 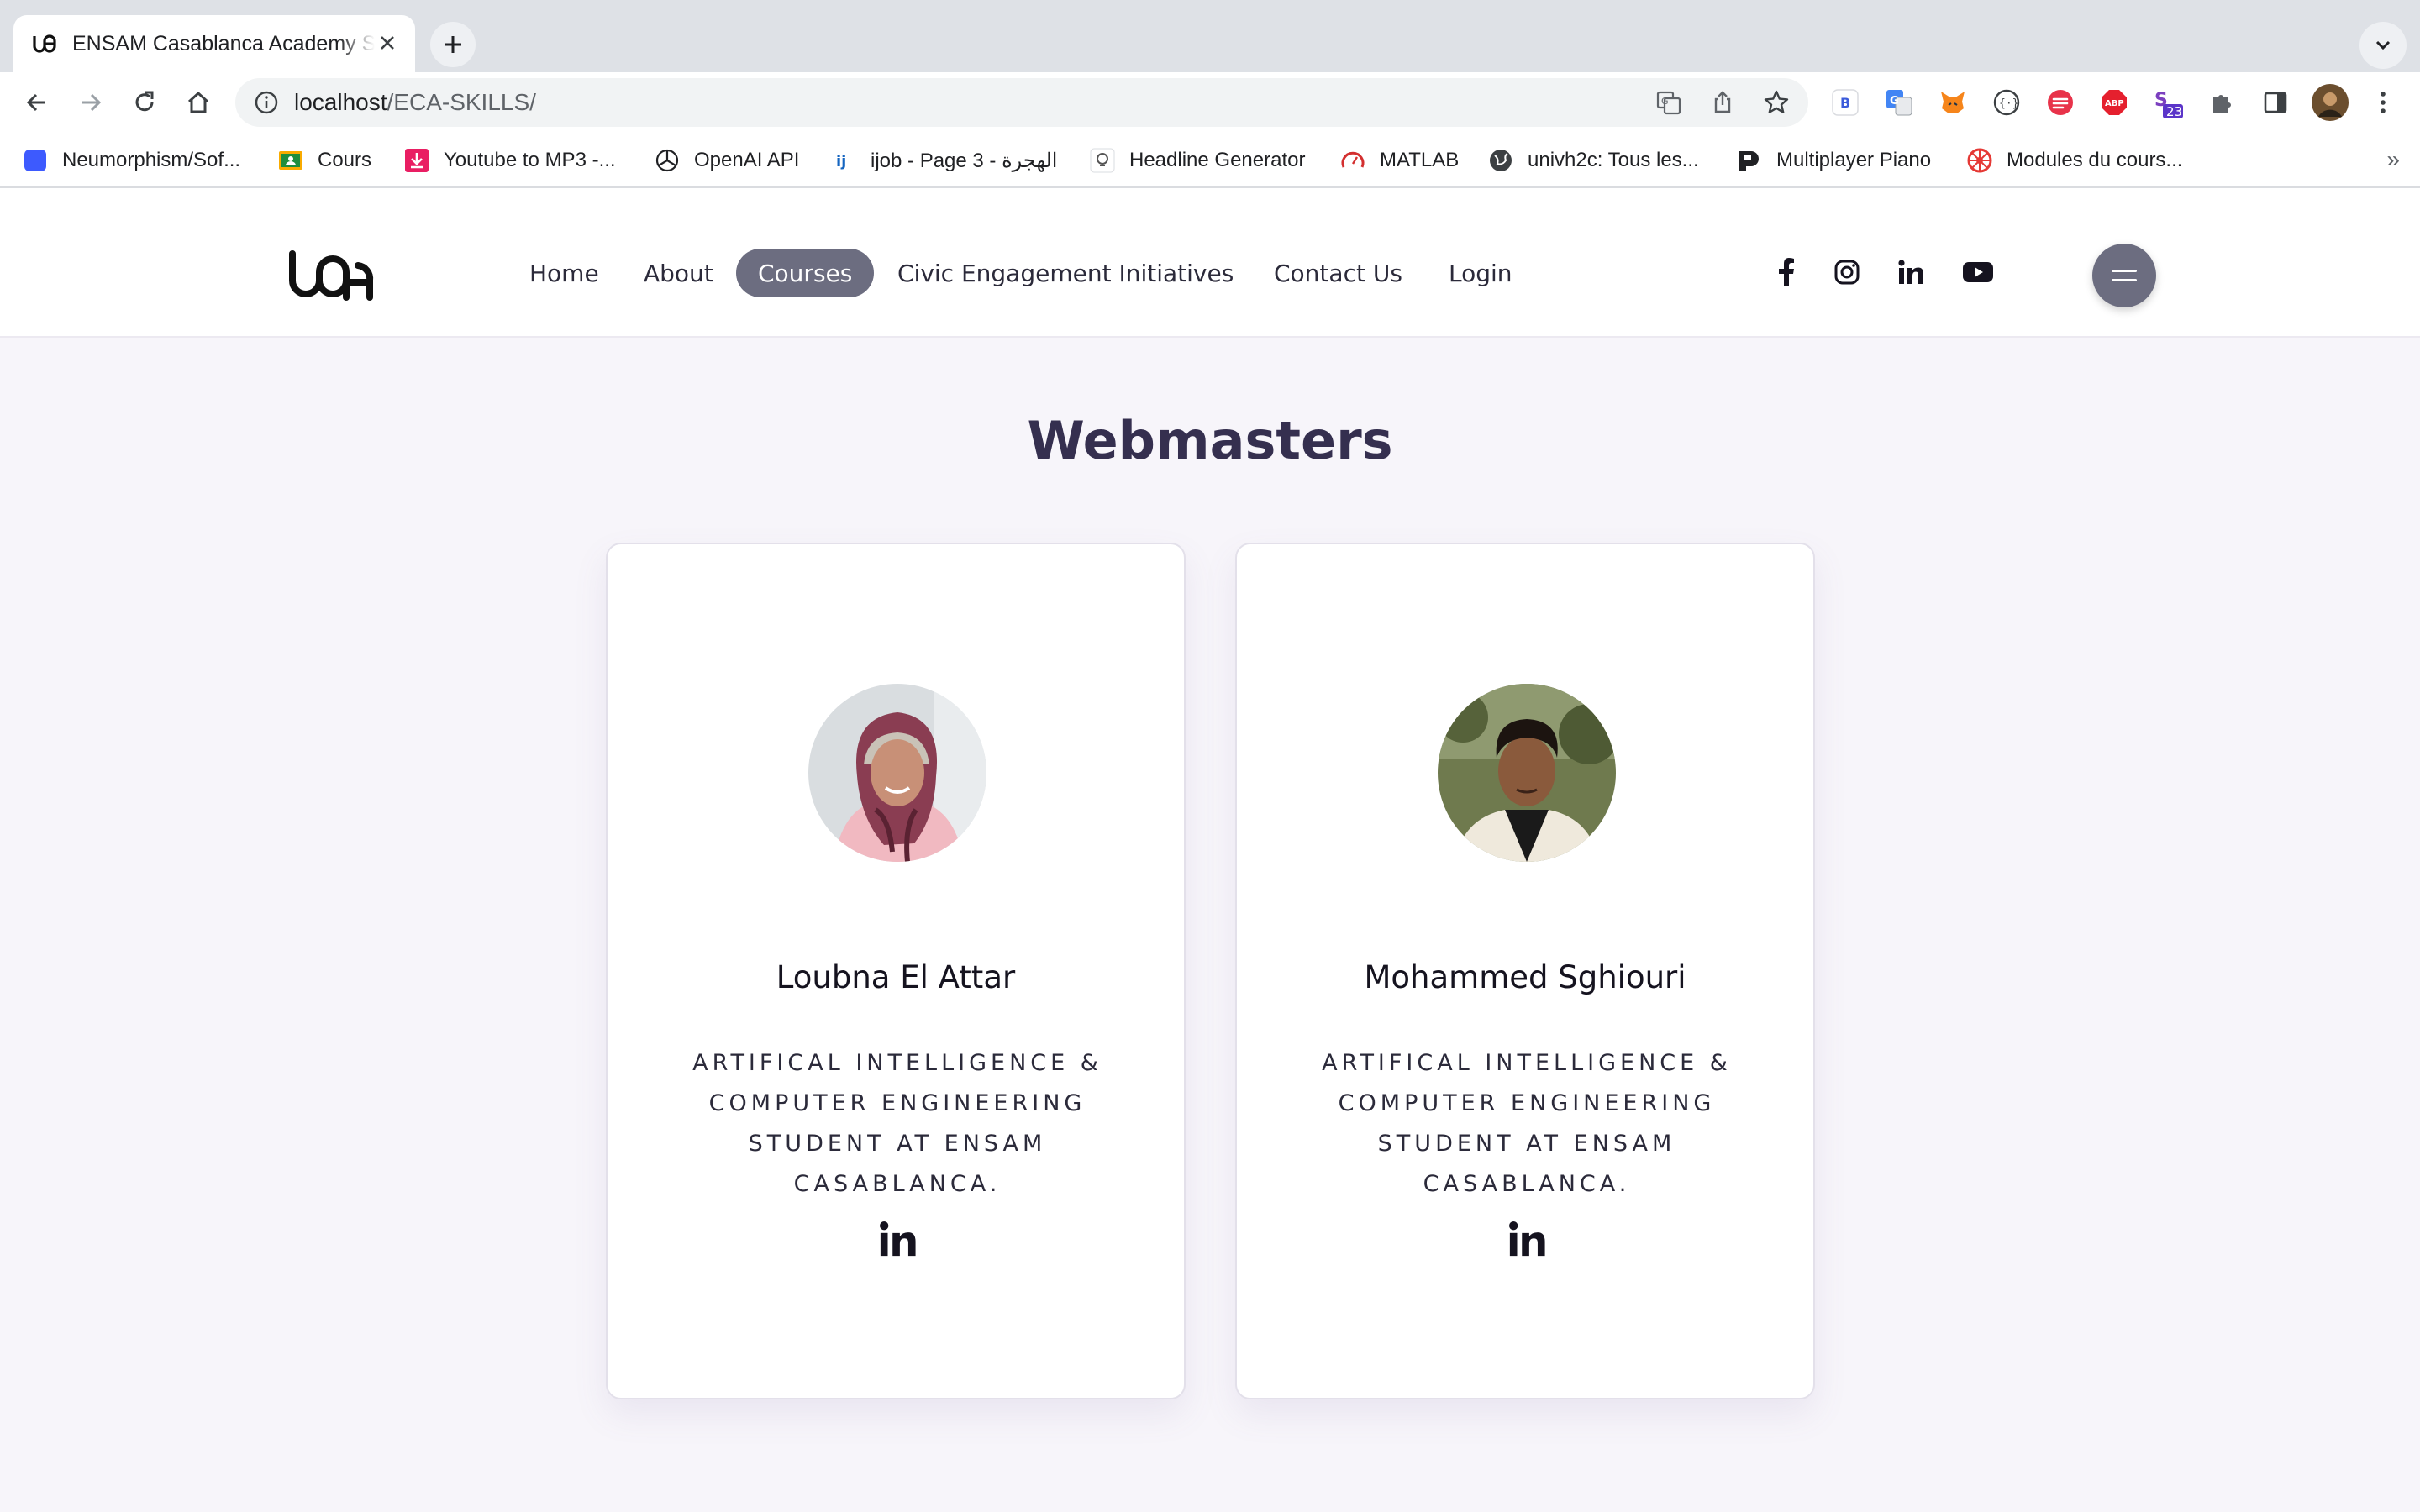 I want to click on address-bar: localhost/ECA-SKILLS/ G, so click(x=1022, y=102).